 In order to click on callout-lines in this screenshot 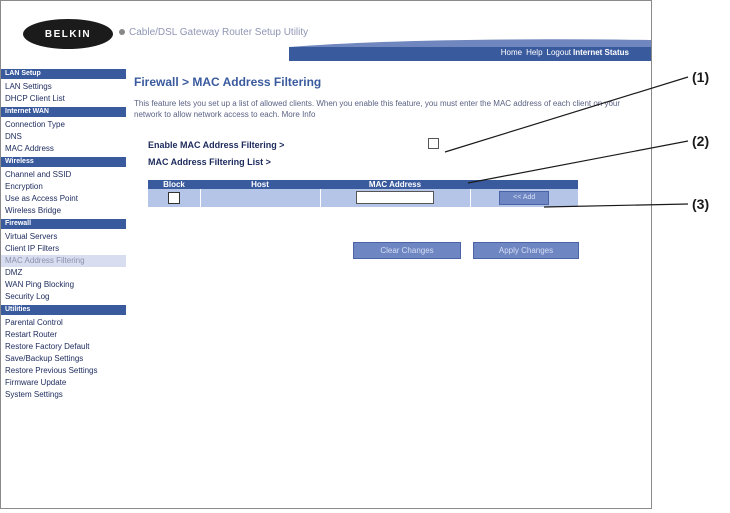, I will do `click(566, 142)`.